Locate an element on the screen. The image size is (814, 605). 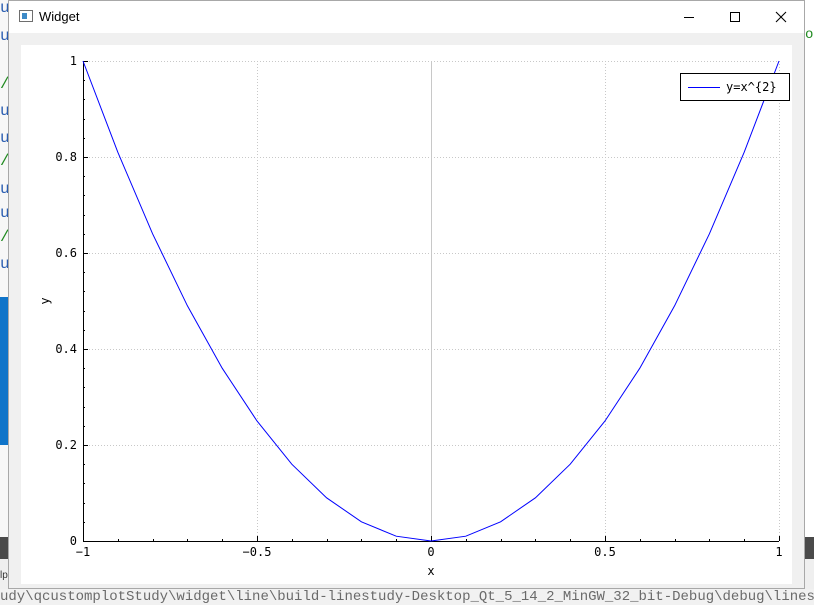
x-tick-label: 1 is located at coordinates (778, 552).